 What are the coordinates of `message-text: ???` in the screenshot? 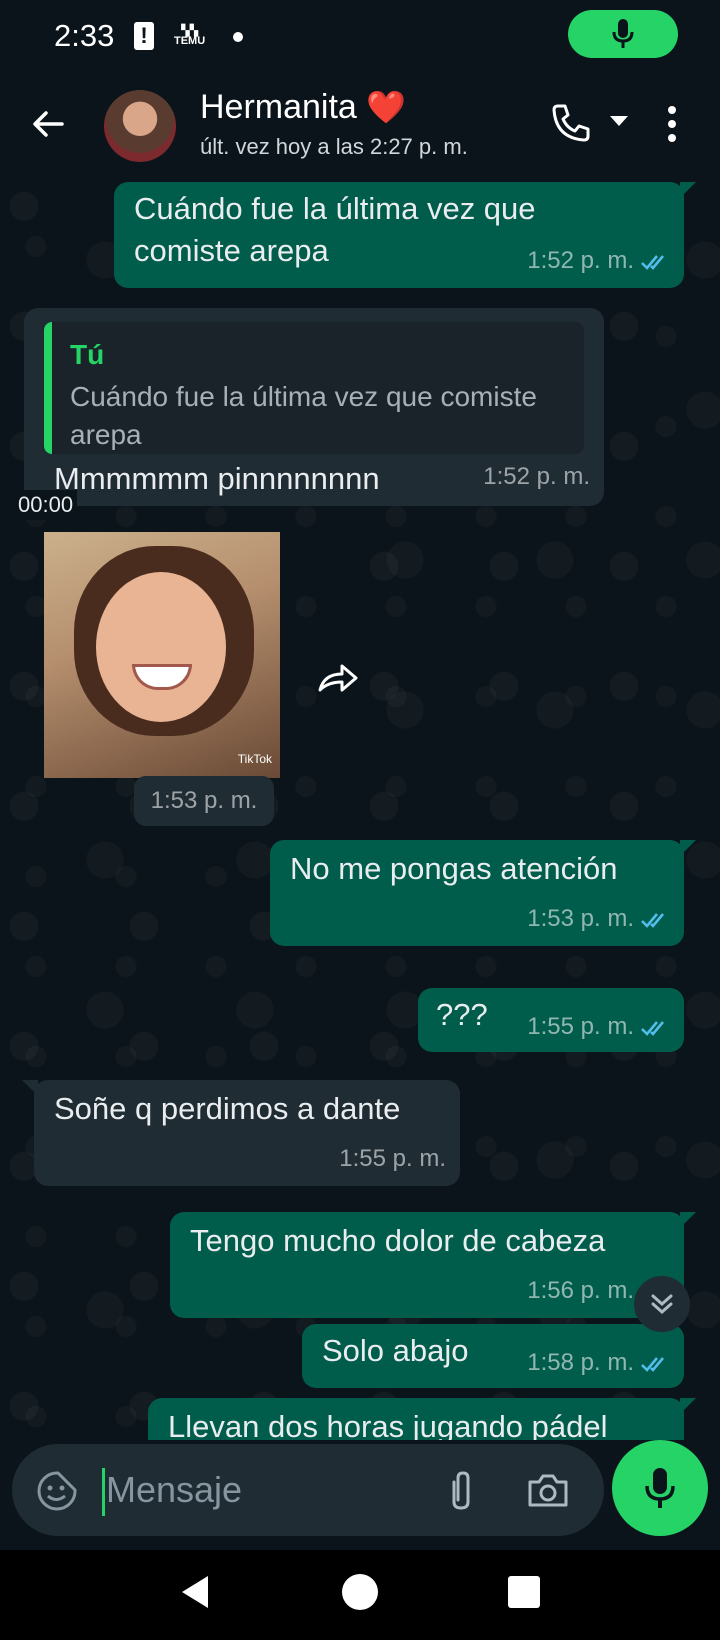 It's located at (462, 1014).